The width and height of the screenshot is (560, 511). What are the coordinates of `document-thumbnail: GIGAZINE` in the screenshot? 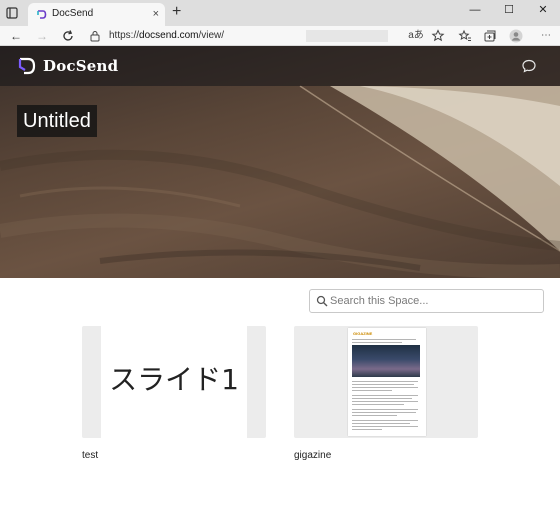 It's located at (387, 382).